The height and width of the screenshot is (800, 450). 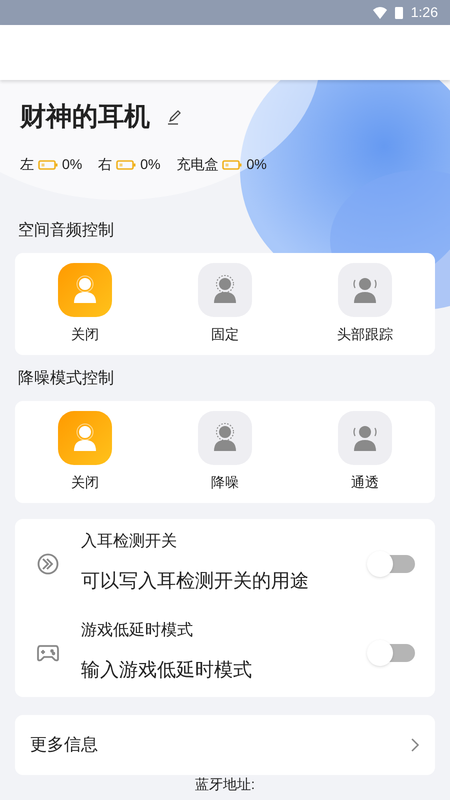 I want to click on setting-title: 游戏低延时模式, so click(x=137, y=631).